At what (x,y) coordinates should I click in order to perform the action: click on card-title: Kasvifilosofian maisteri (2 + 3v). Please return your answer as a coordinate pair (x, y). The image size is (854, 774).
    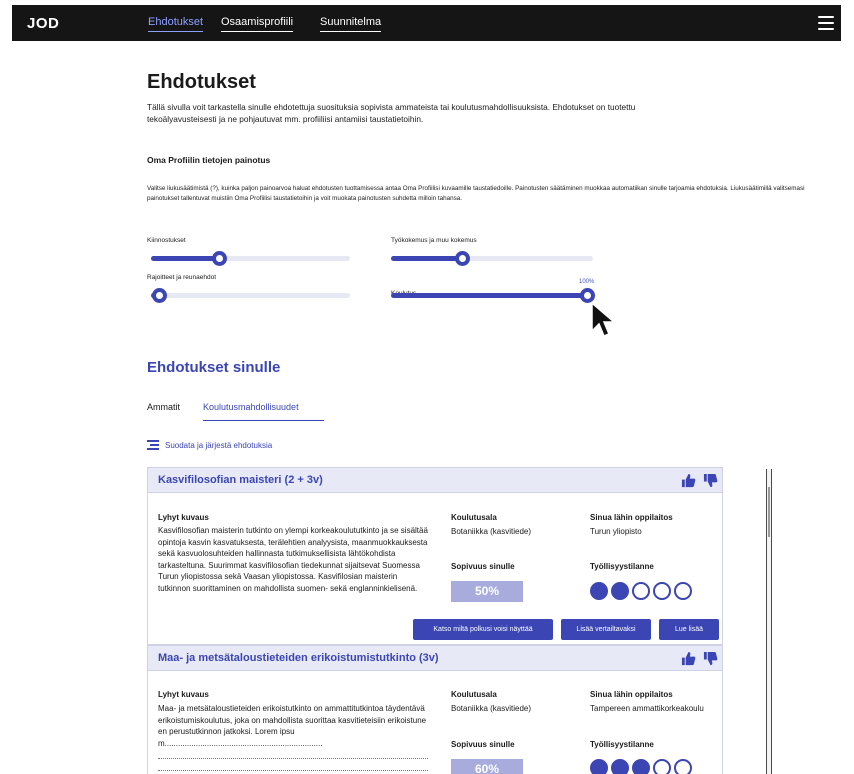
    Looking at the image, I should click on (240, 480).